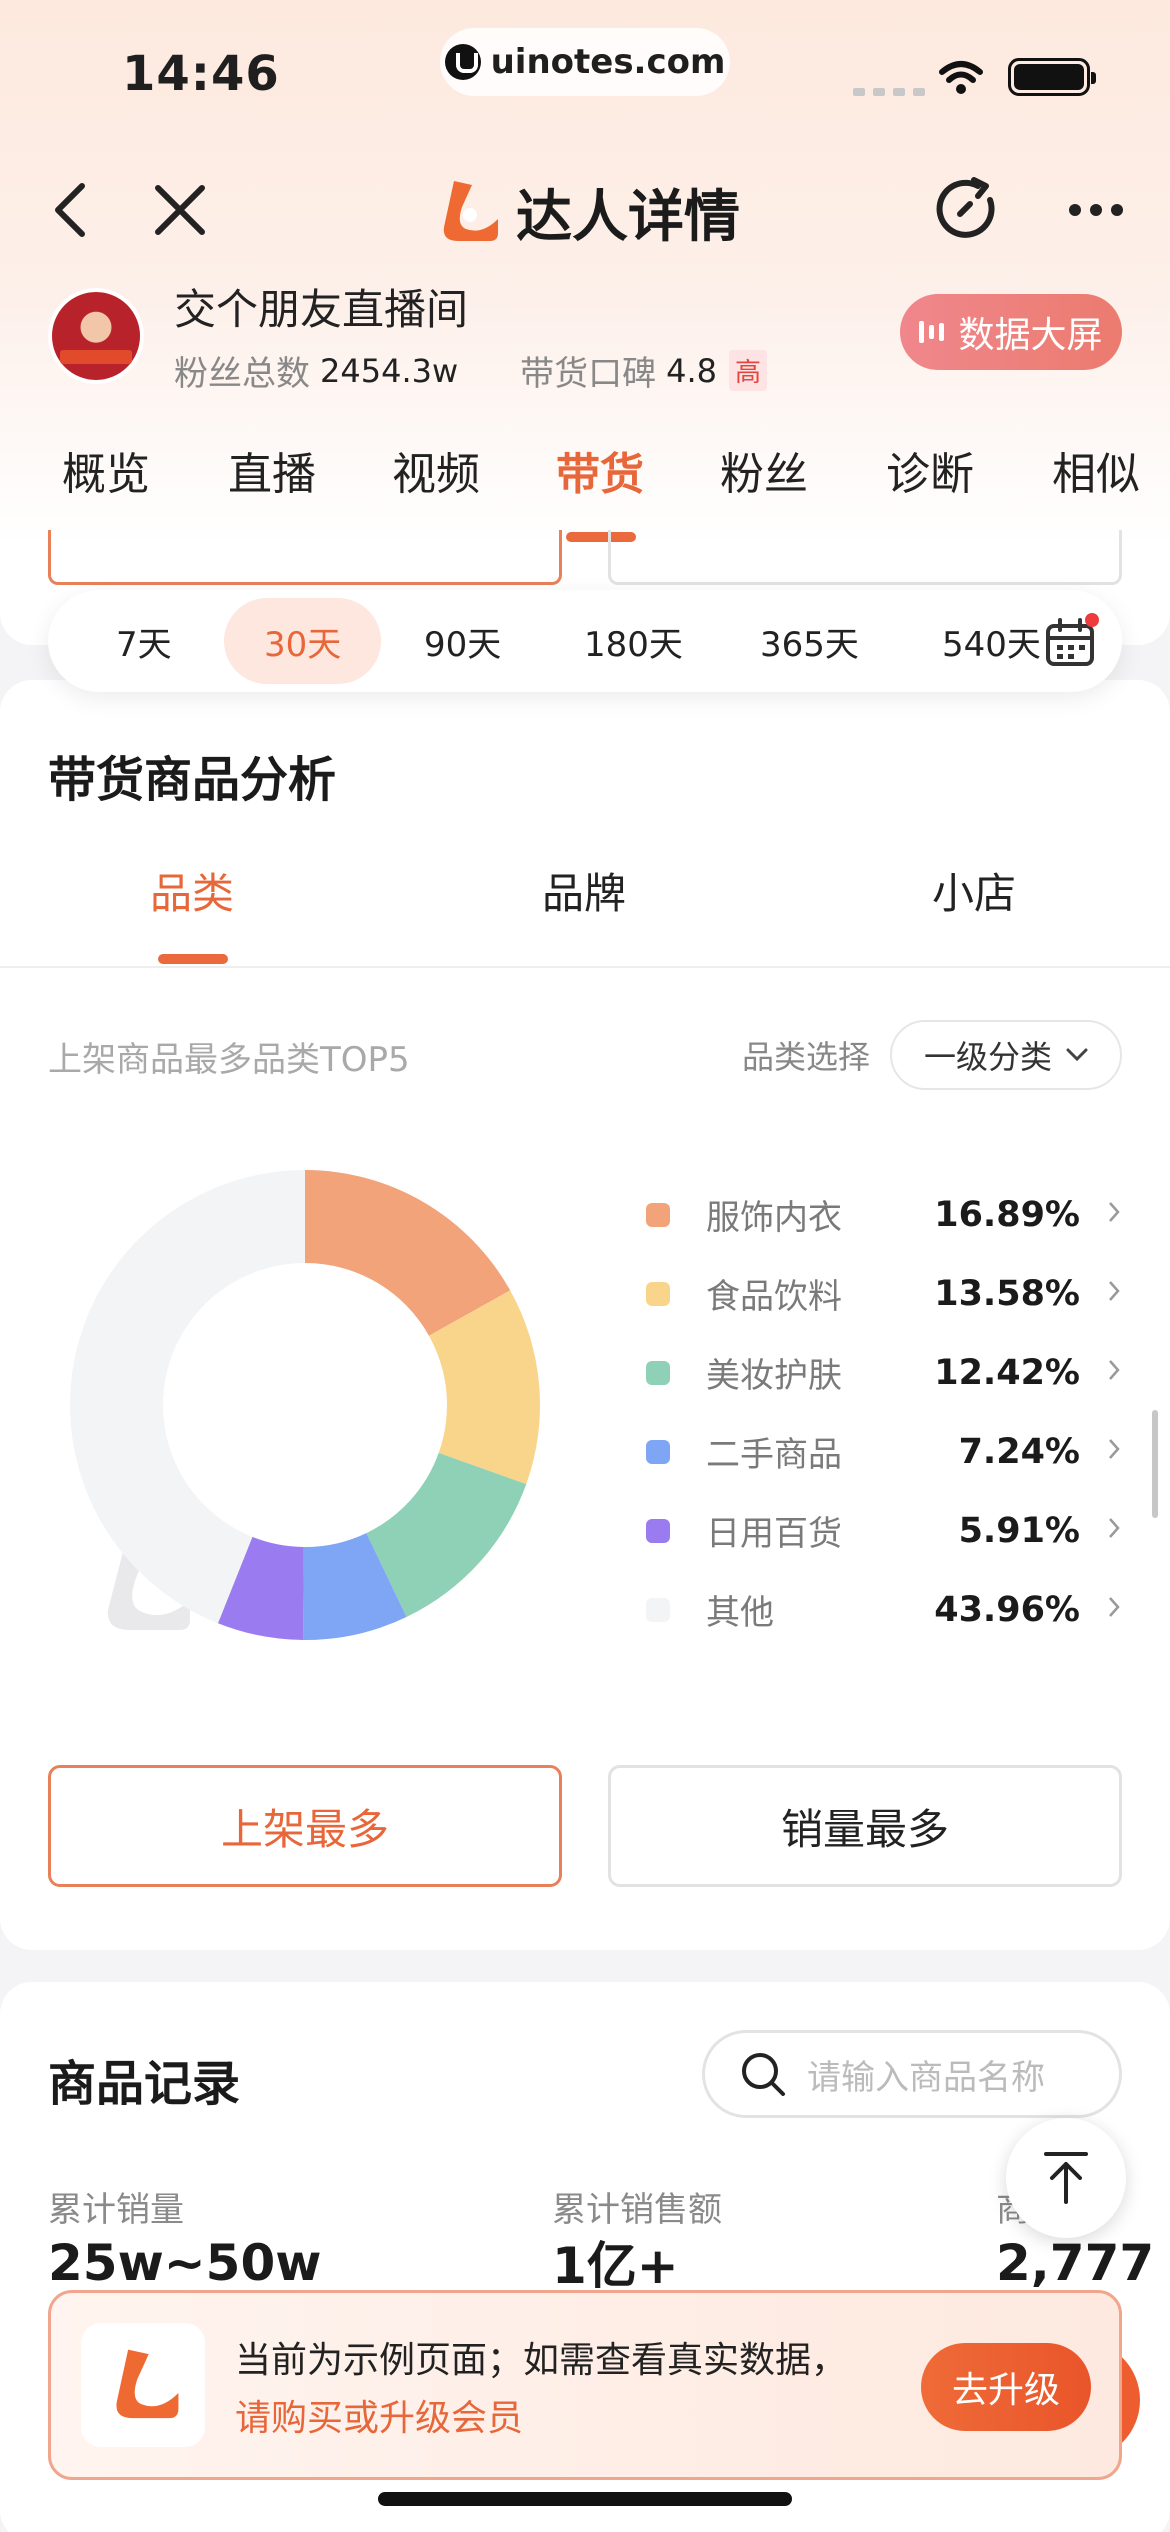 The height and width of the screenshot is (2532, 1170). I want to click on range-540d: 540天, so click(991, 641).